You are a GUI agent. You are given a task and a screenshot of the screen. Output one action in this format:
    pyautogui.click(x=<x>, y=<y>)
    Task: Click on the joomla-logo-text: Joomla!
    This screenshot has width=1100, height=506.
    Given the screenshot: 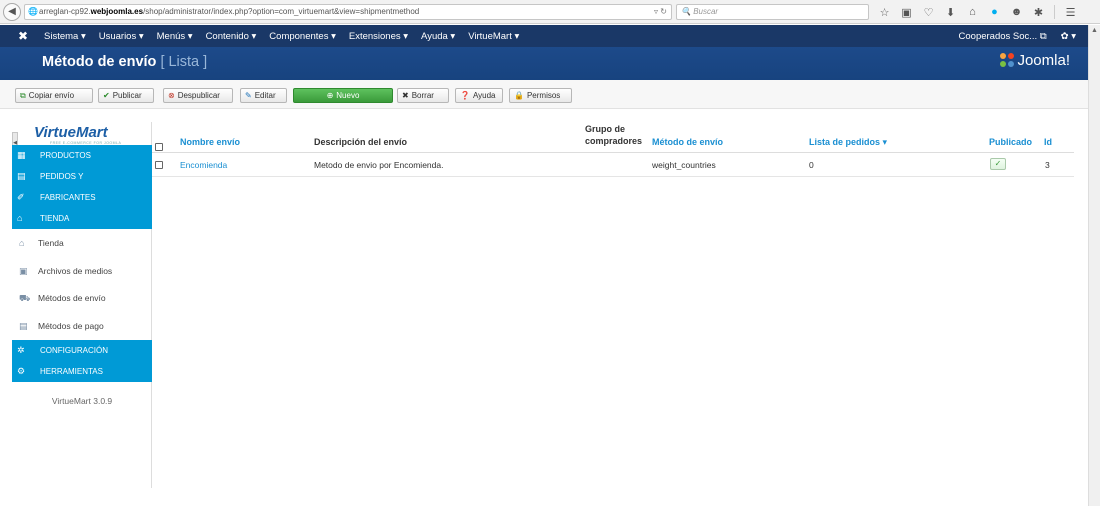 What is the action you would take?
    pyautogui.click(x=1043, y=60)
    